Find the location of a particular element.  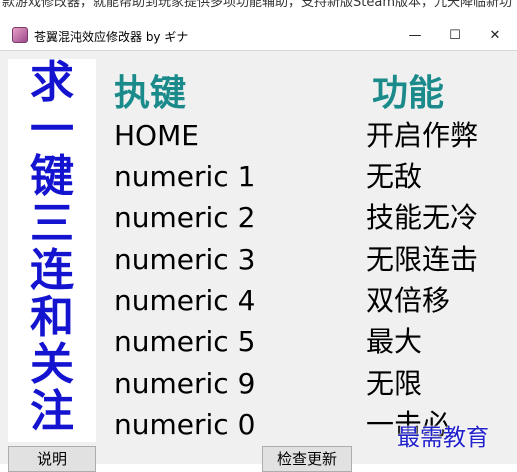

title-bar: 苍翼混沌效应修改器 by ギナ — ☐ ✕ is located at coordinates (258, 36).